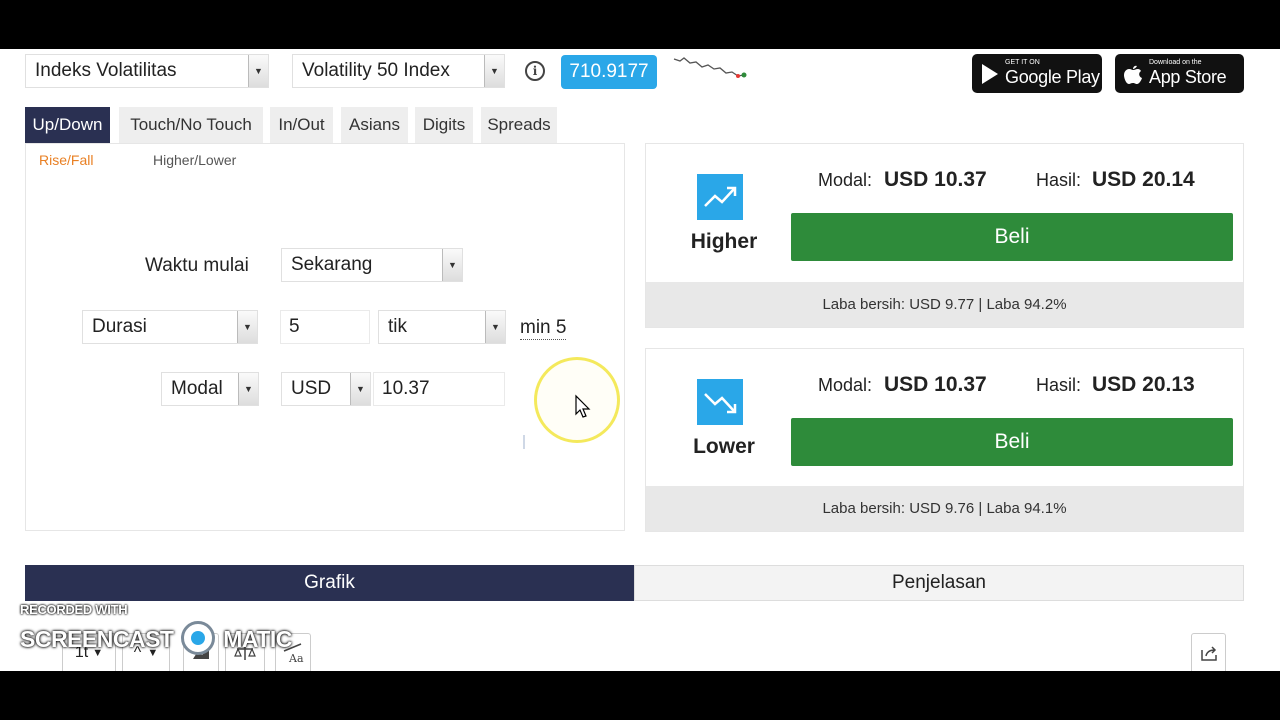 Image resolution: width=1280 pixels, height=720 pixels. What do you see at coordinates (720, 197) in the screenshot?
I see `rise-icon` at bounding box center [720, 197].